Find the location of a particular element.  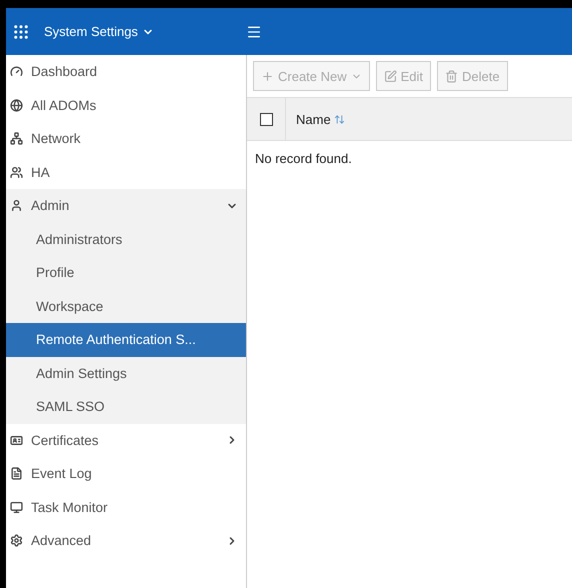

empty-message: No record found. is located at coordinates (303, 159).